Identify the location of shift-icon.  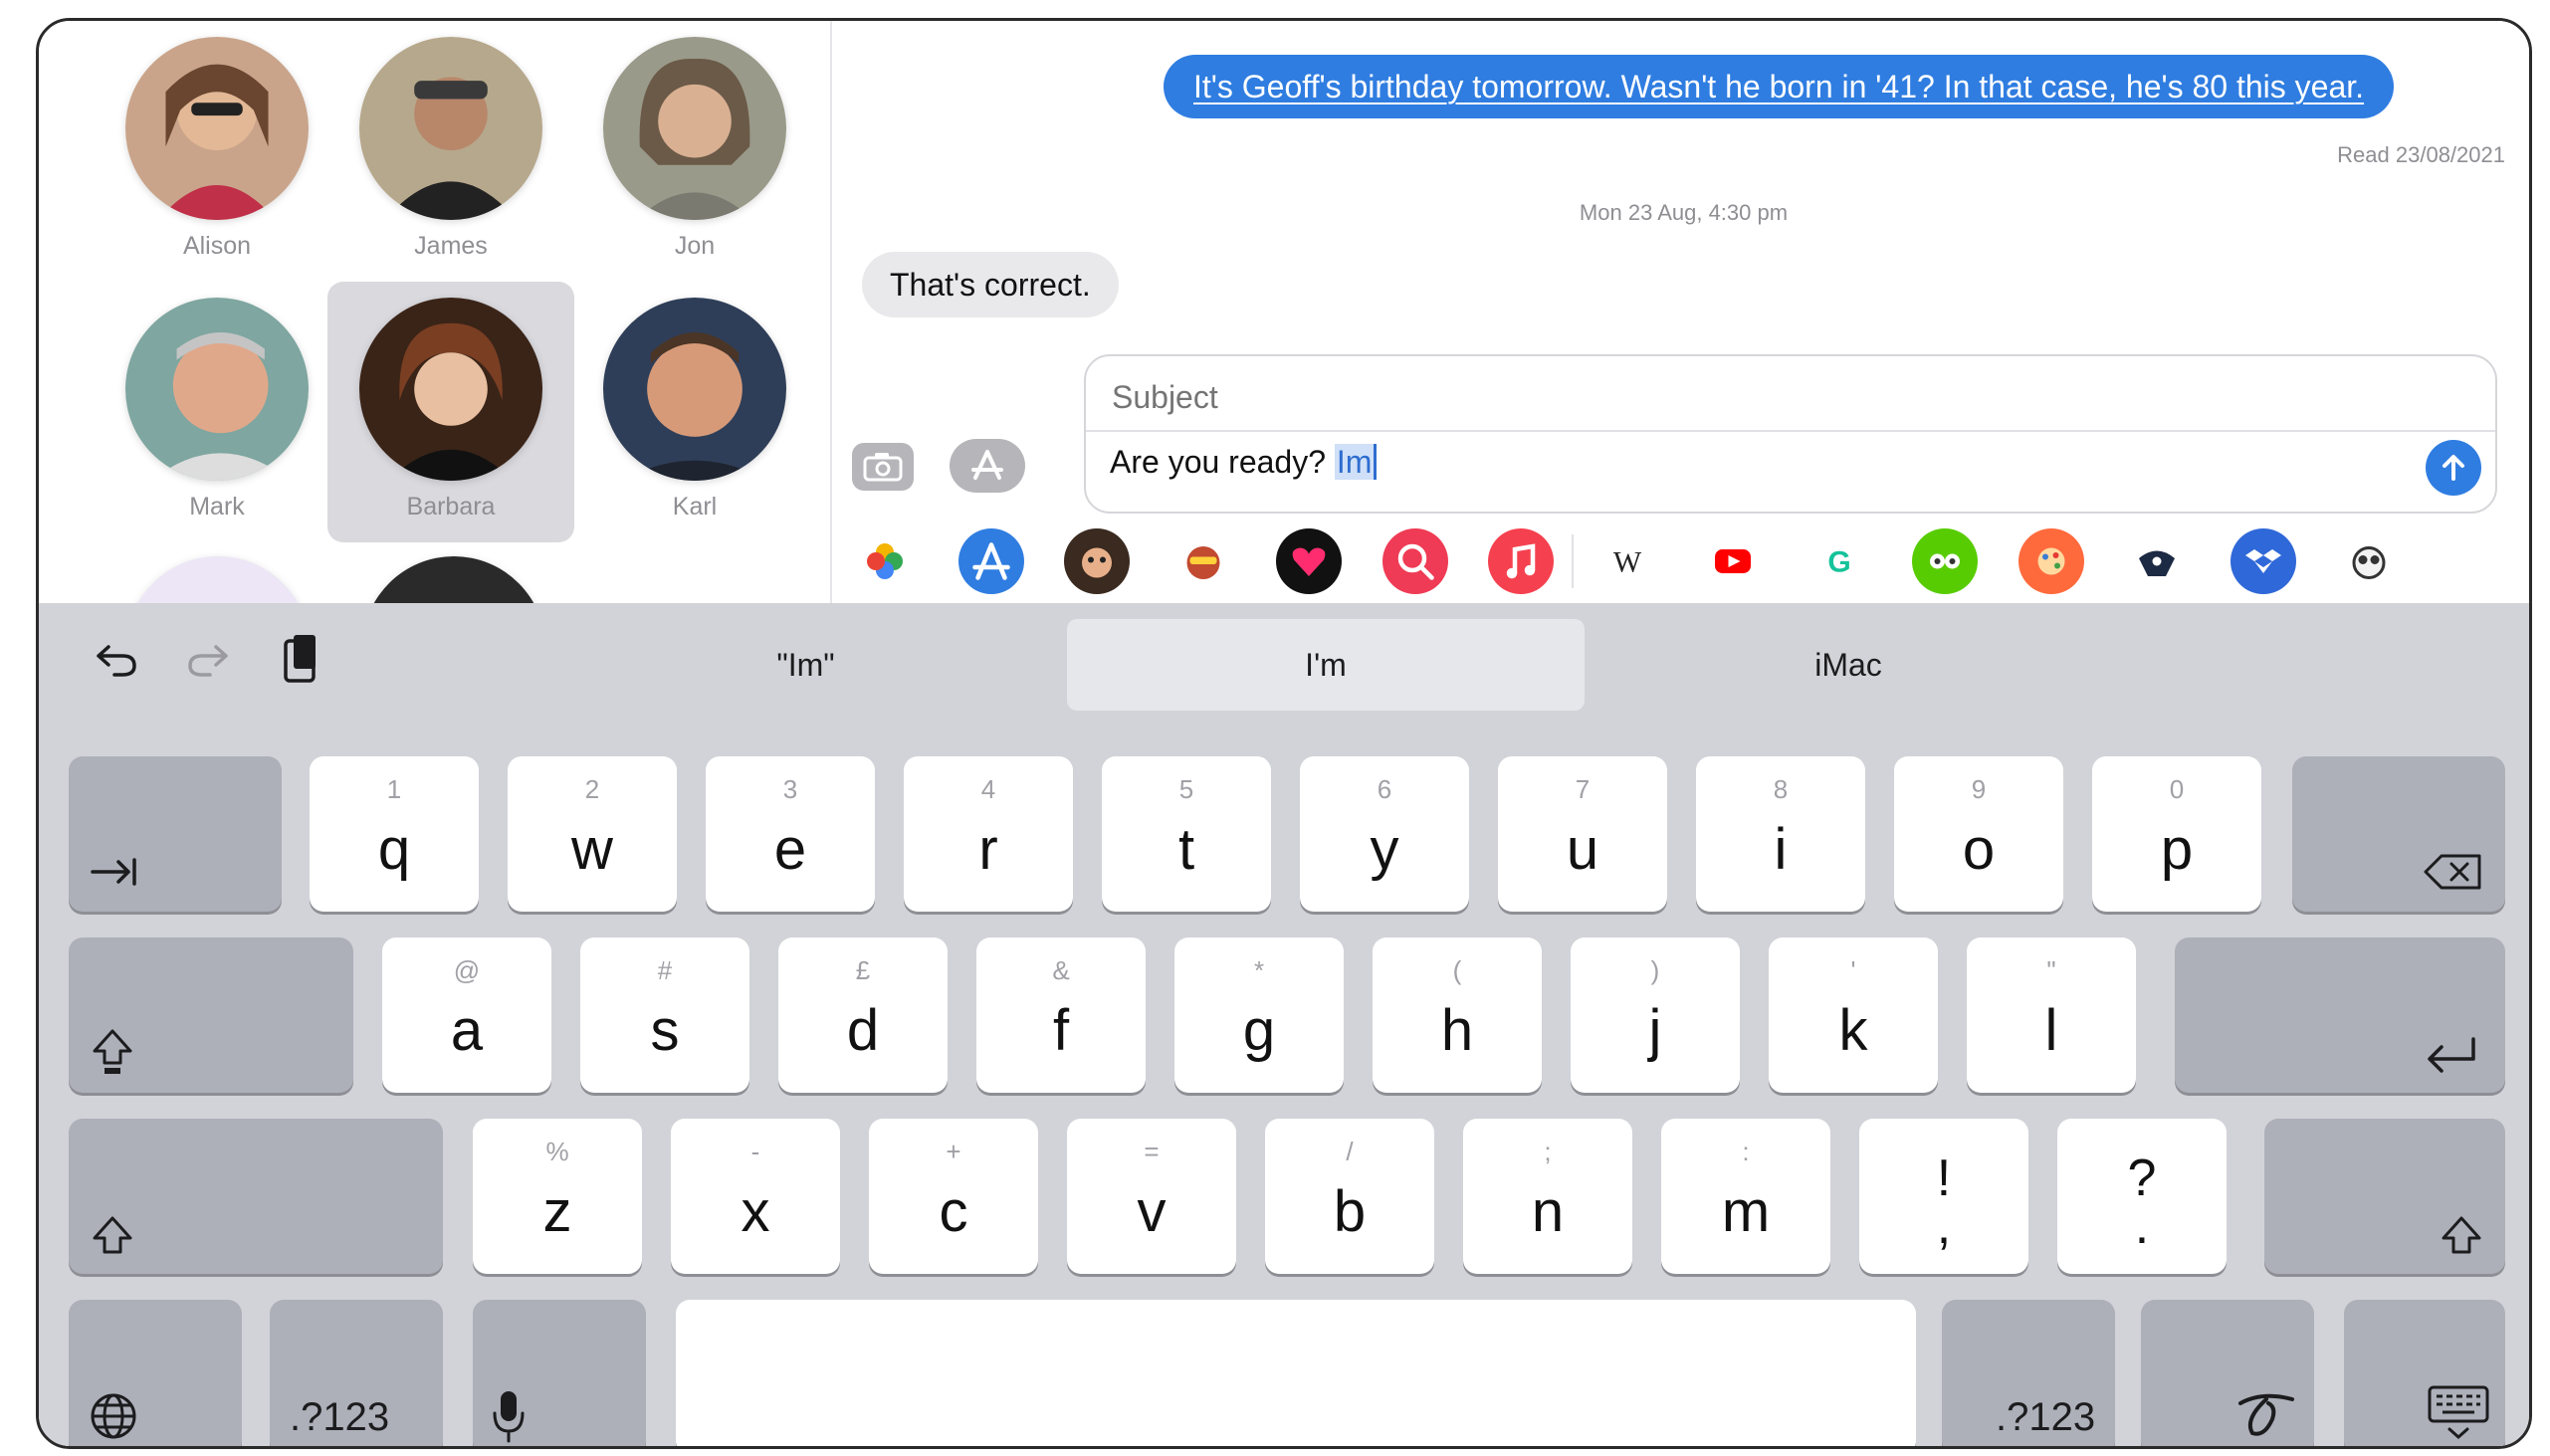
(2461, 1235).